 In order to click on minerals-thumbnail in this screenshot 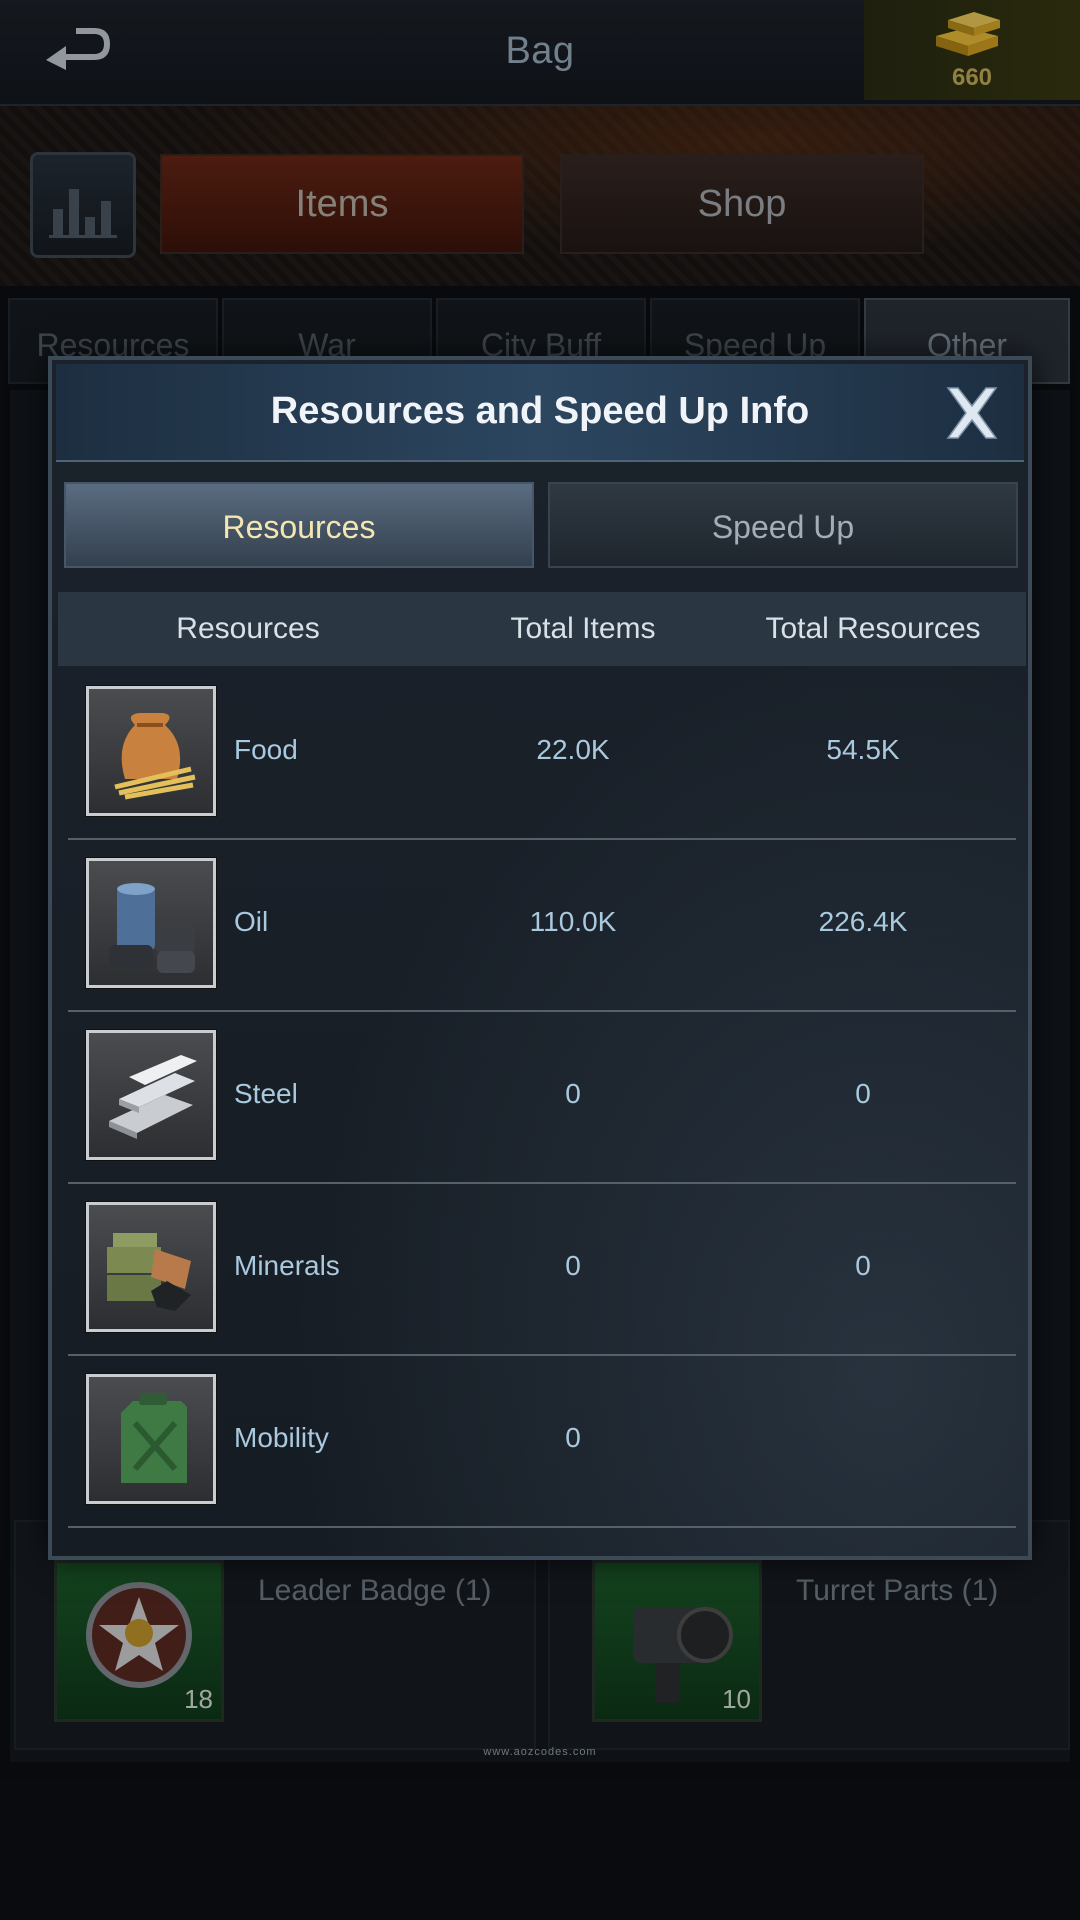, I will do `click(151, 1267)`.